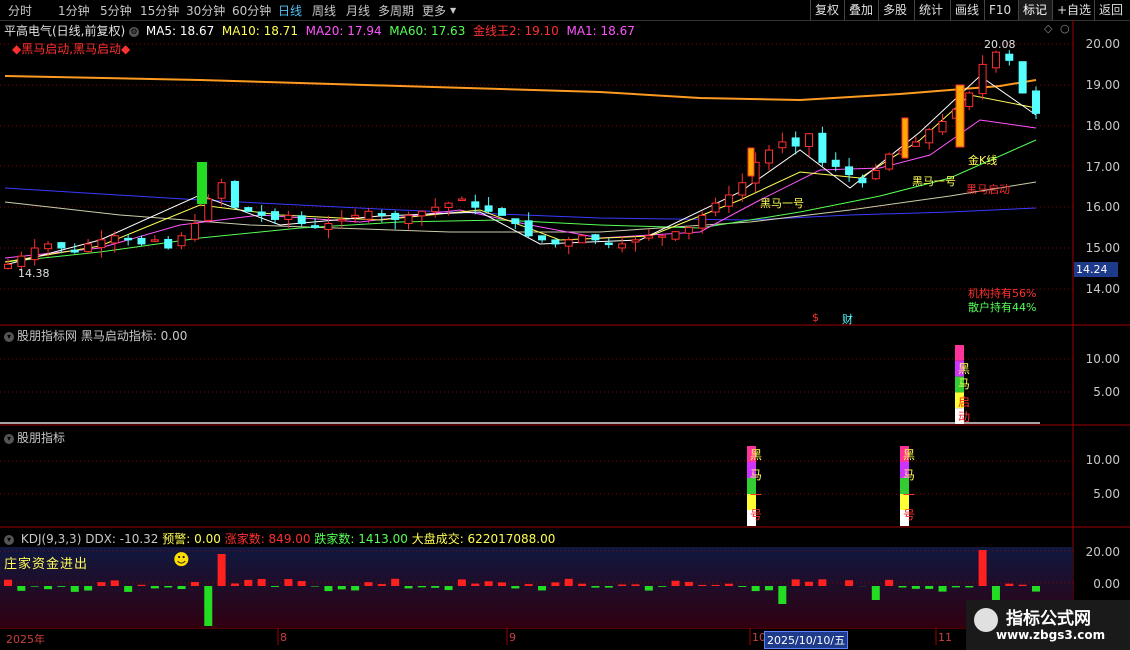 This screenshot has width=1130, height=650. I want to click on watermark: 指标公式网 www.zbgs3.com, so click(1048, 625).